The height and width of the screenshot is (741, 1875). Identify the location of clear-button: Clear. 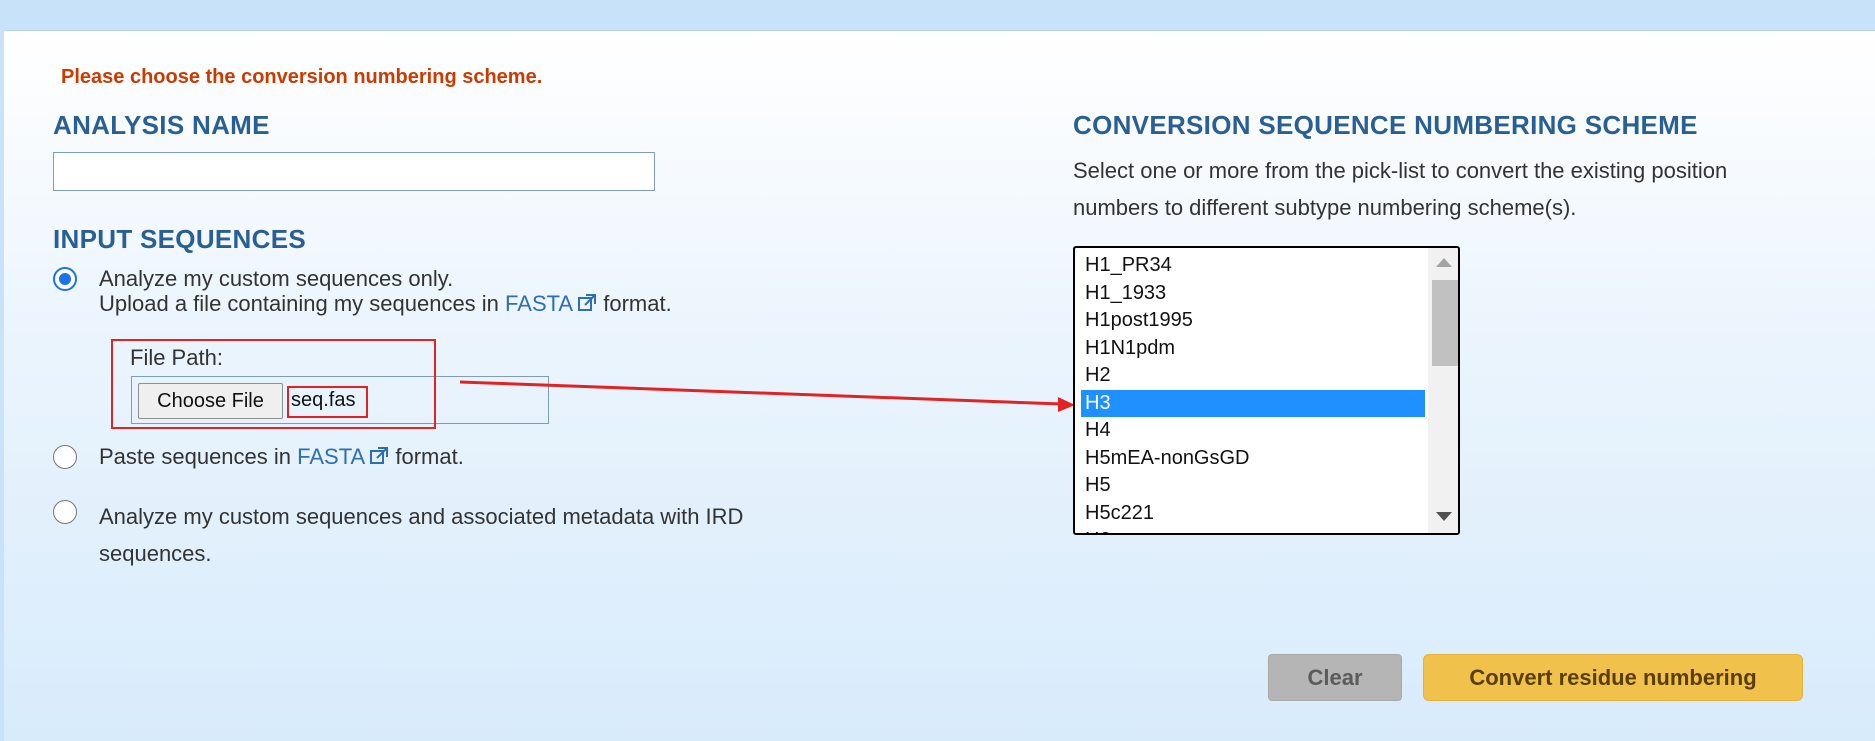
(1335, 677).